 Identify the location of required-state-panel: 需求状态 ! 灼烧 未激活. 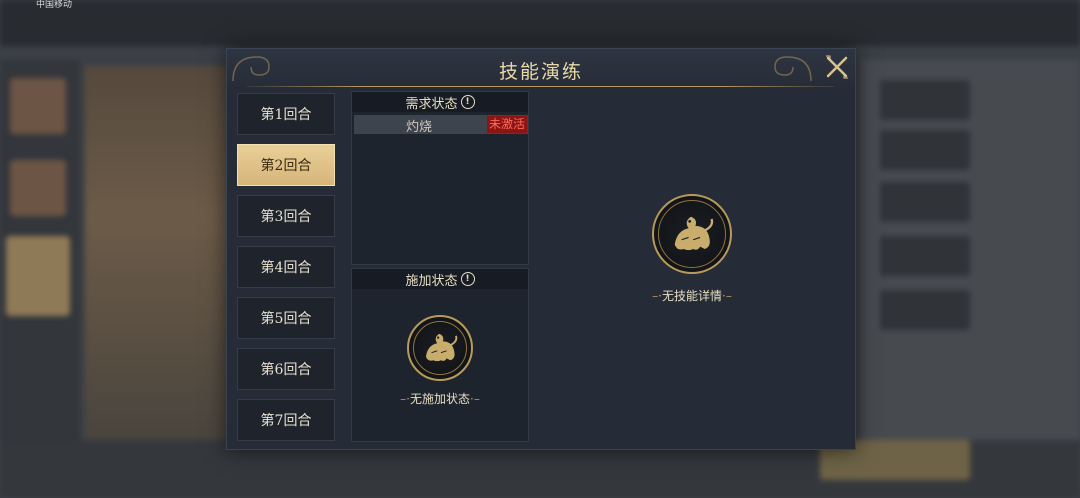
(440, 178).